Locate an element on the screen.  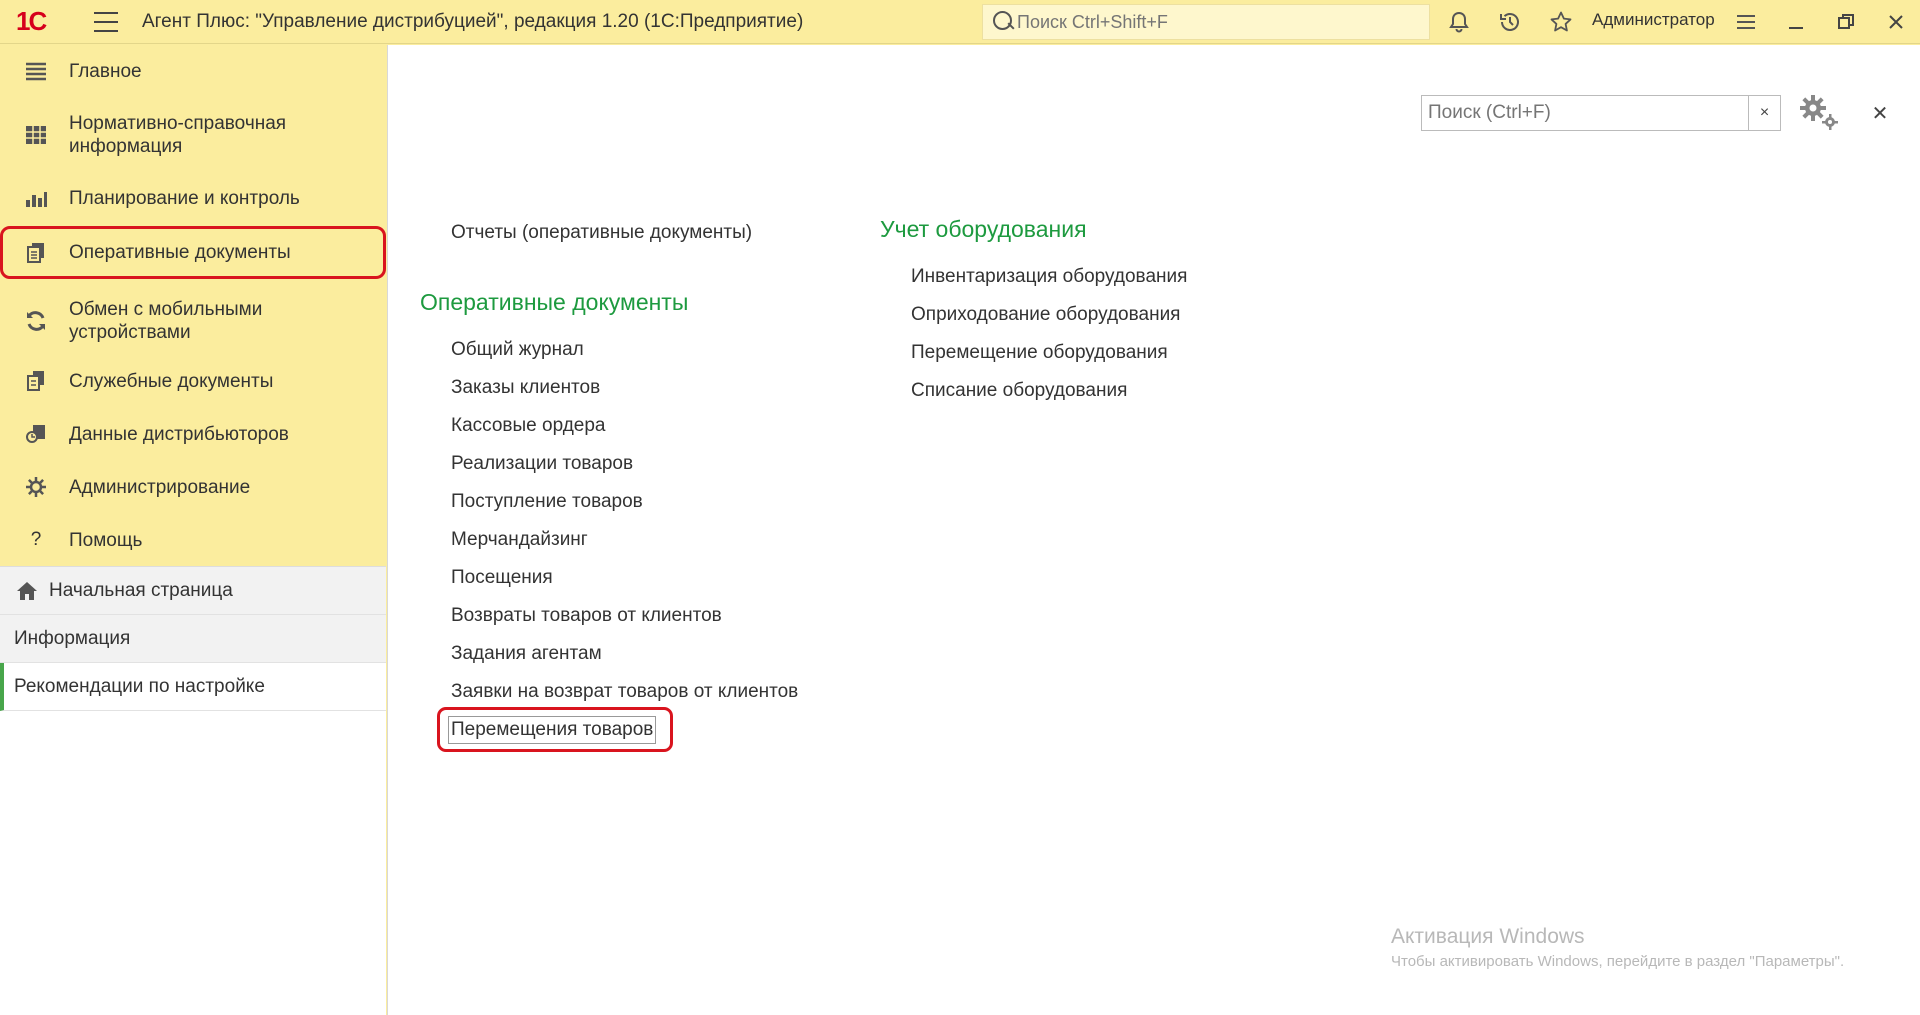
section-search: × is located at coordinates (1601, 113).